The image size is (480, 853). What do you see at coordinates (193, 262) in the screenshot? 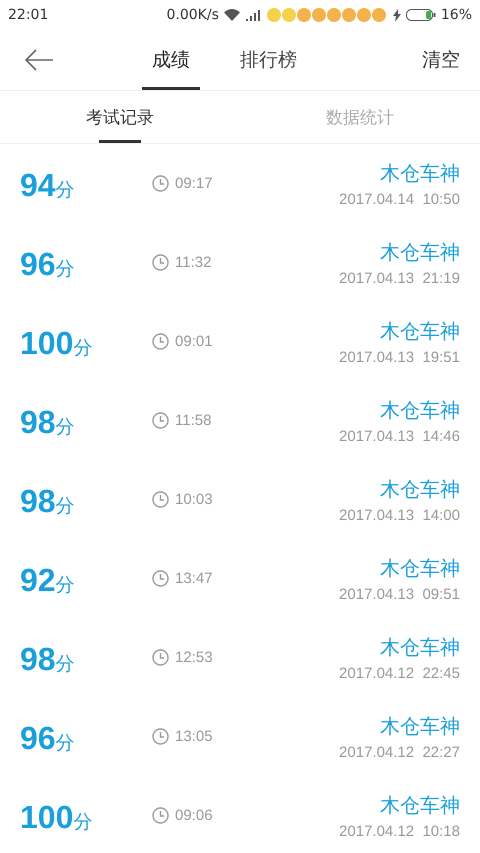
I see `exam-duration: 11:32` at bounding box center [193, 262].